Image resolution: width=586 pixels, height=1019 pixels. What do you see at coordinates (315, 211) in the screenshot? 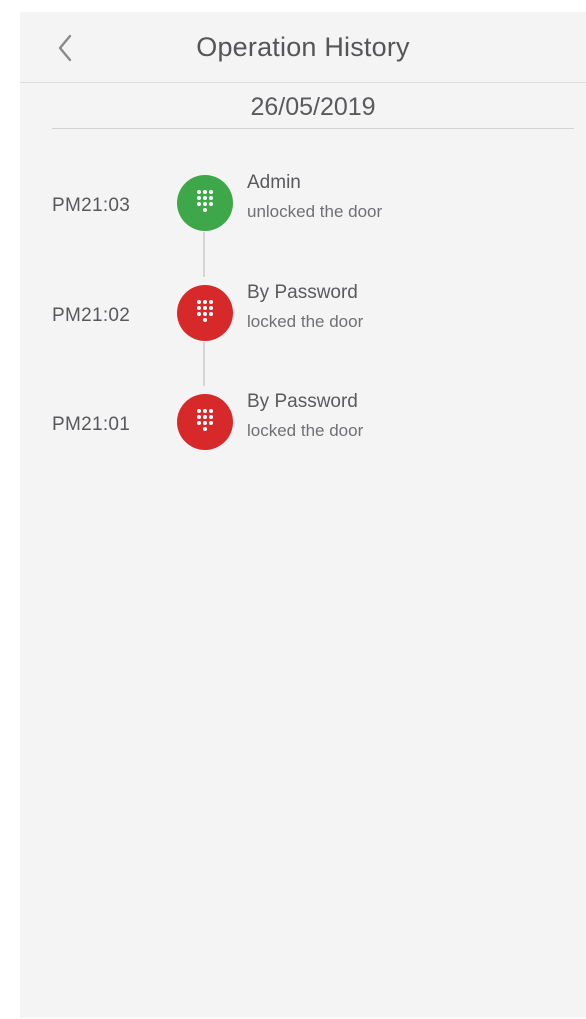
I see `history-item-action: unlocked the door` at bounding box center [315, 211].